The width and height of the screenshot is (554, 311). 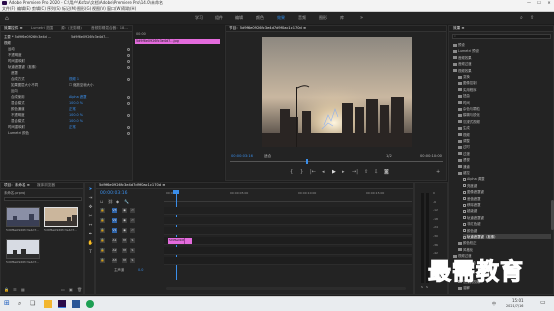 What do you see at coordinates (504, 159) in the screenshot?
I see `effects-folder-item: 透视` at bounding box center [504, 159].